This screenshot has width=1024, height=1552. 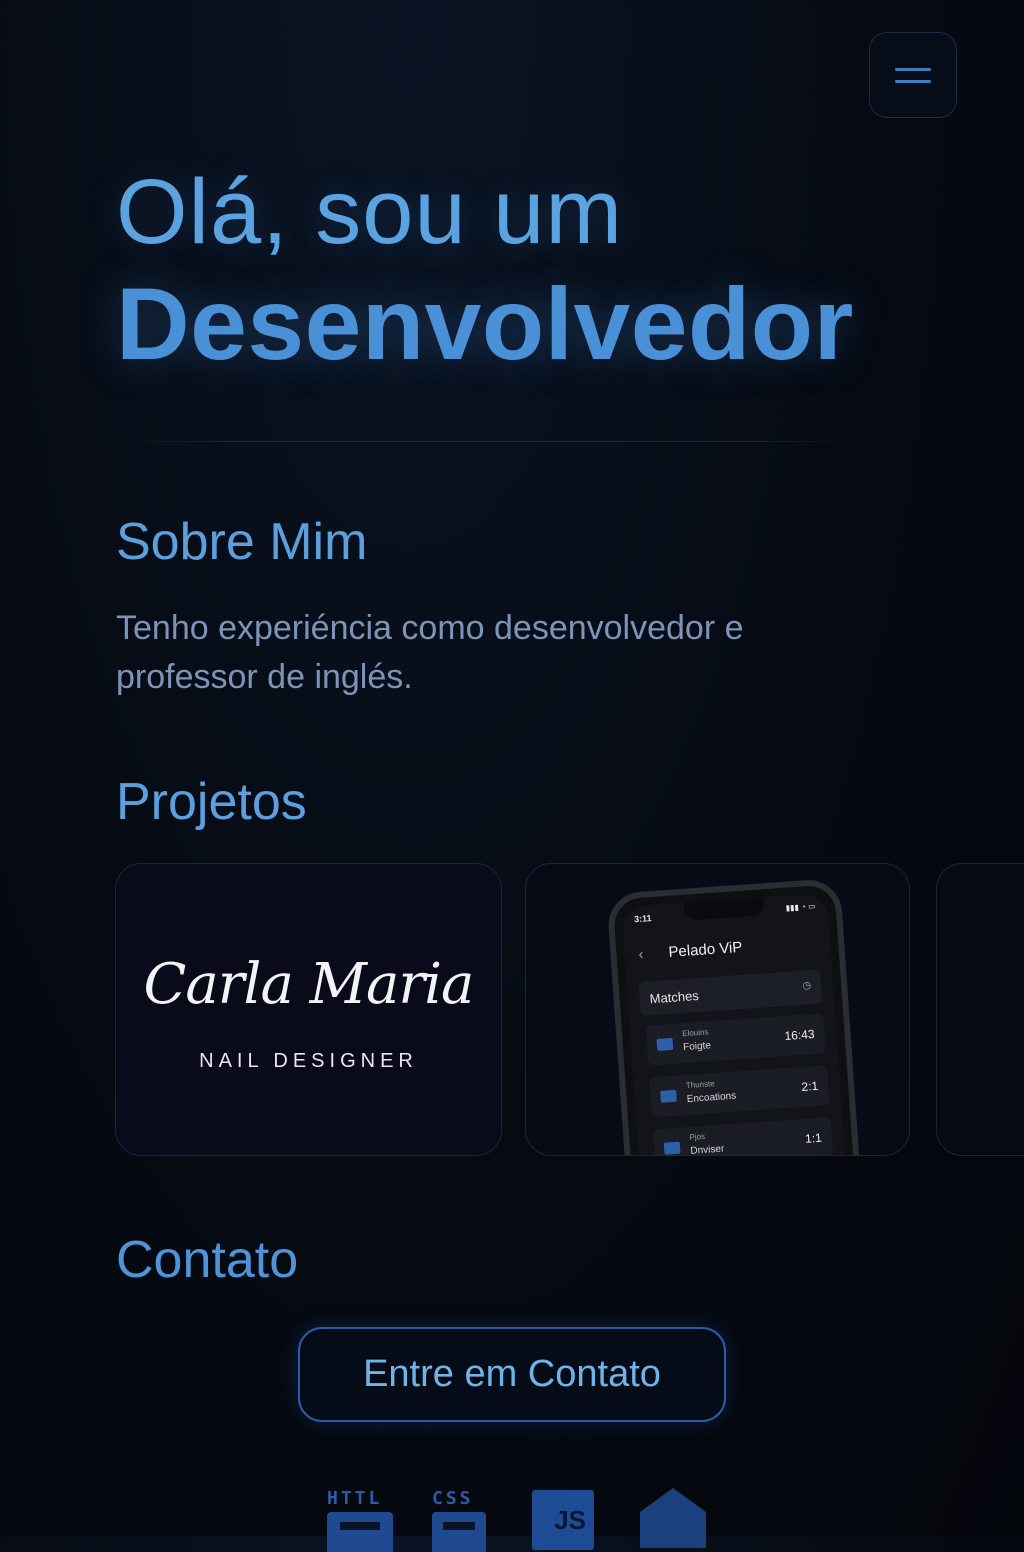 What do you see at coordinates (360, 1532) in the screenshot?
I see `html-shield` at bounding box center [360, 1532].